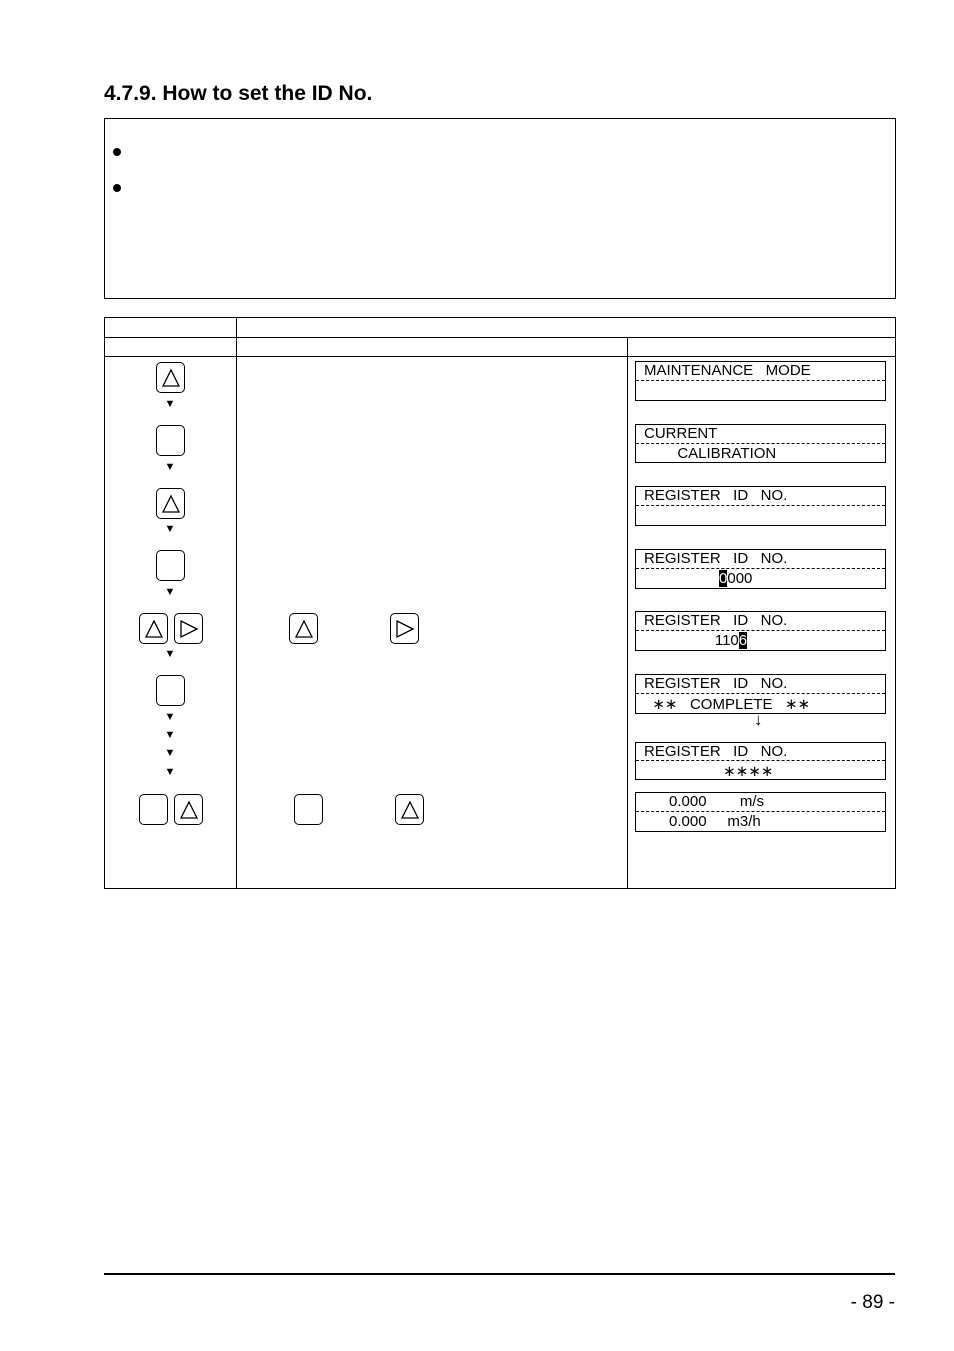  Describe the element at coordinates (704, 801) in the screenshot. I see `lcd-line-1: 0.000 m/s` at that location.